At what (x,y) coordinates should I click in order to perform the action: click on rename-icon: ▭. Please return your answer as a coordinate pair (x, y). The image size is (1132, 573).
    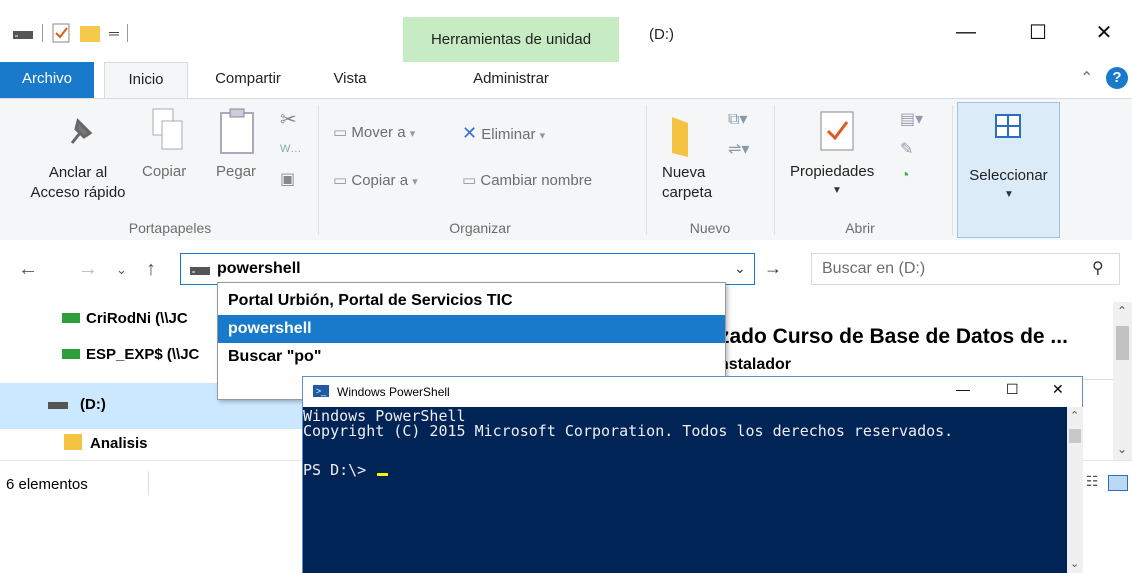
    Looking at the image, I should click on (469, 180).